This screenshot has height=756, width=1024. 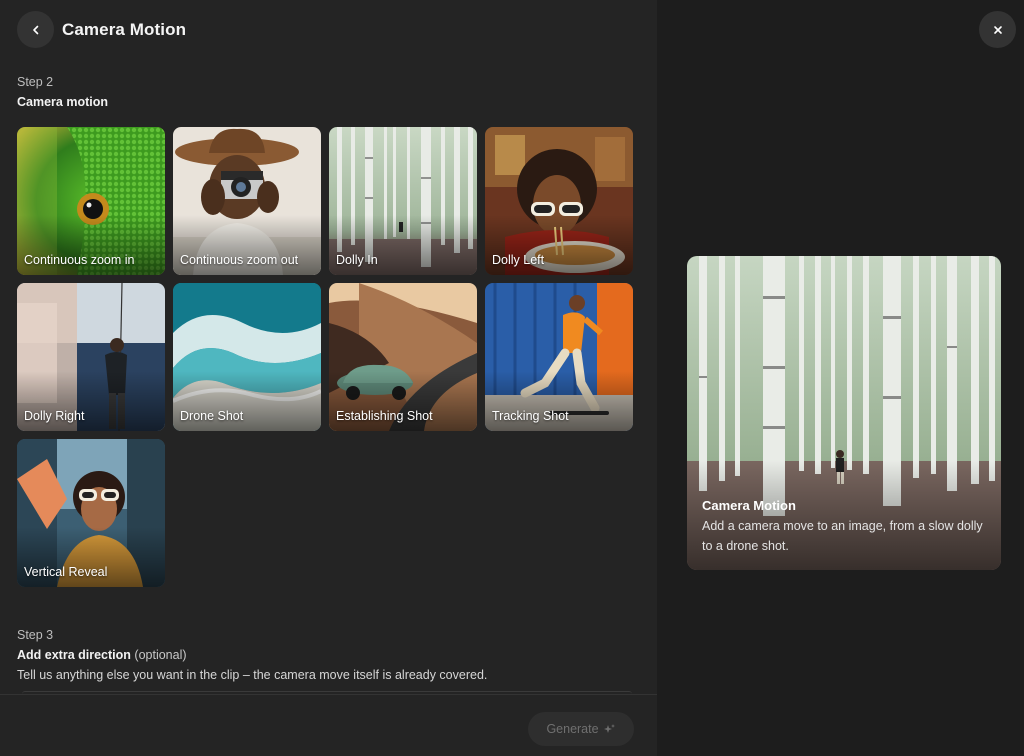 What do you see at coordinates (403, 357) in the screenshot?
I see `motion-card-establishing-shot: Establishing Shot` at bounding box center [403, 357].